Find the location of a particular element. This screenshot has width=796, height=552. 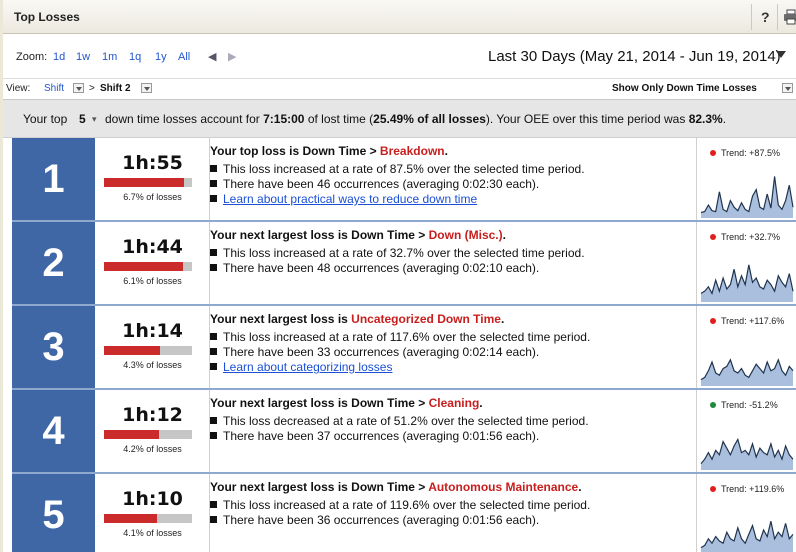

trend-panel: Trend: +87.5% is located at coordinates (746, 179).